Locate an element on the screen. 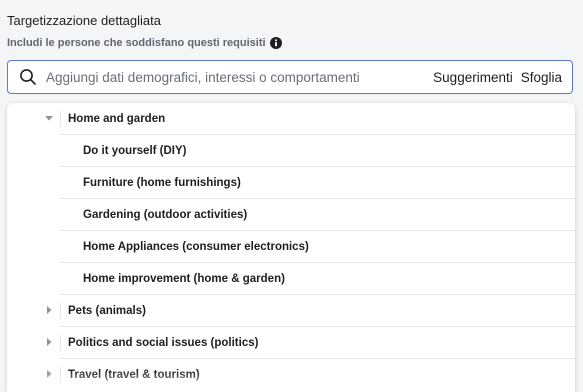 This screenshot has height=392, width=583. tree-item-gardening: Gardening (outdoor activities) is located at coordinates (291, 215).